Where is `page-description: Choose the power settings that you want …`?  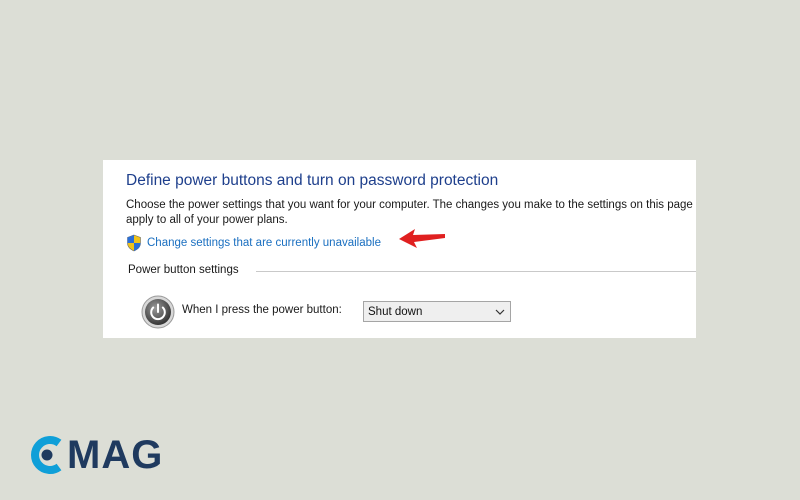
page-description: Choose the power settings that you want … is located at coordinates (409, 212).